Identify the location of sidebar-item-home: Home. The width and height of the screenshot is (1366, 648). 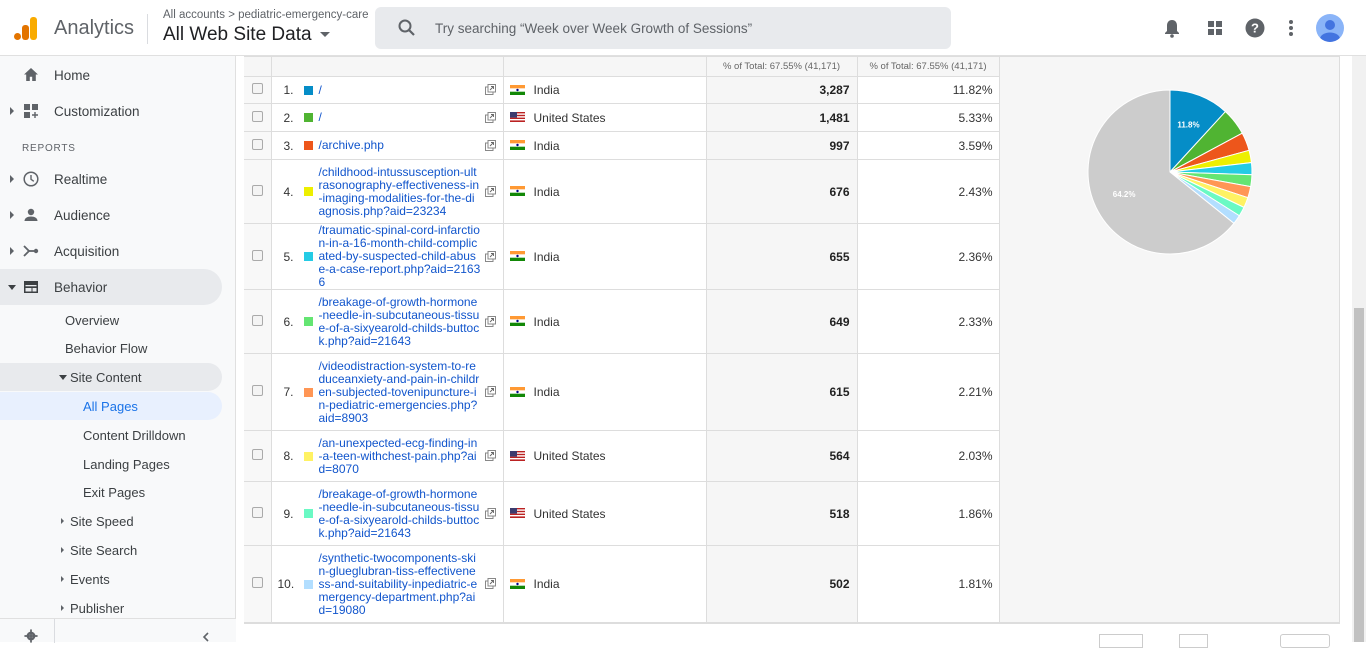
(111, 75).